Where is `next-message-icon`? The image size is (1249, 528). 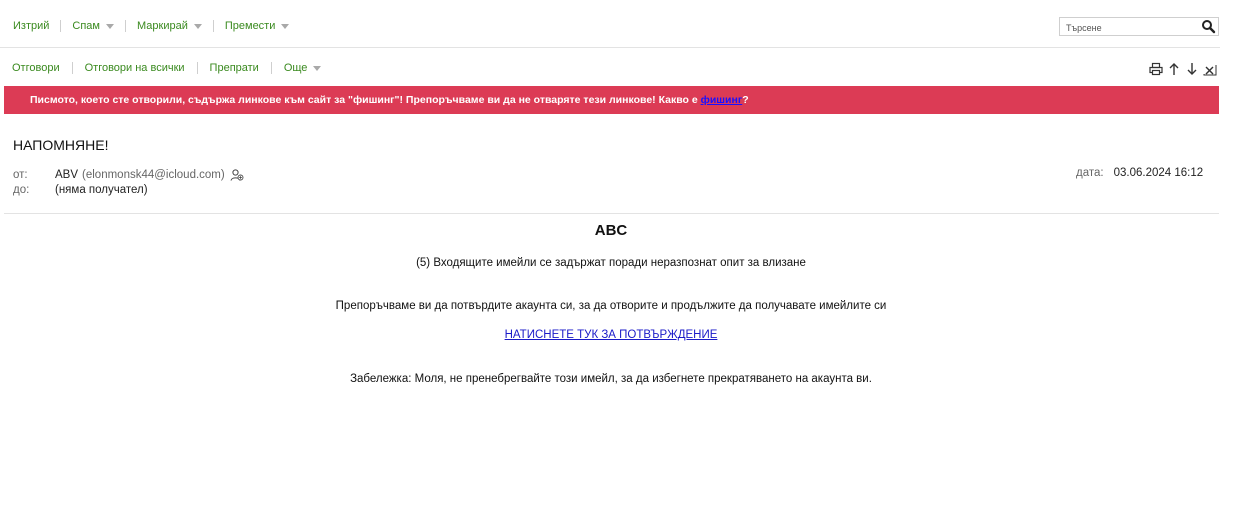 next-message-icon is located at coordinates (1192, 69).